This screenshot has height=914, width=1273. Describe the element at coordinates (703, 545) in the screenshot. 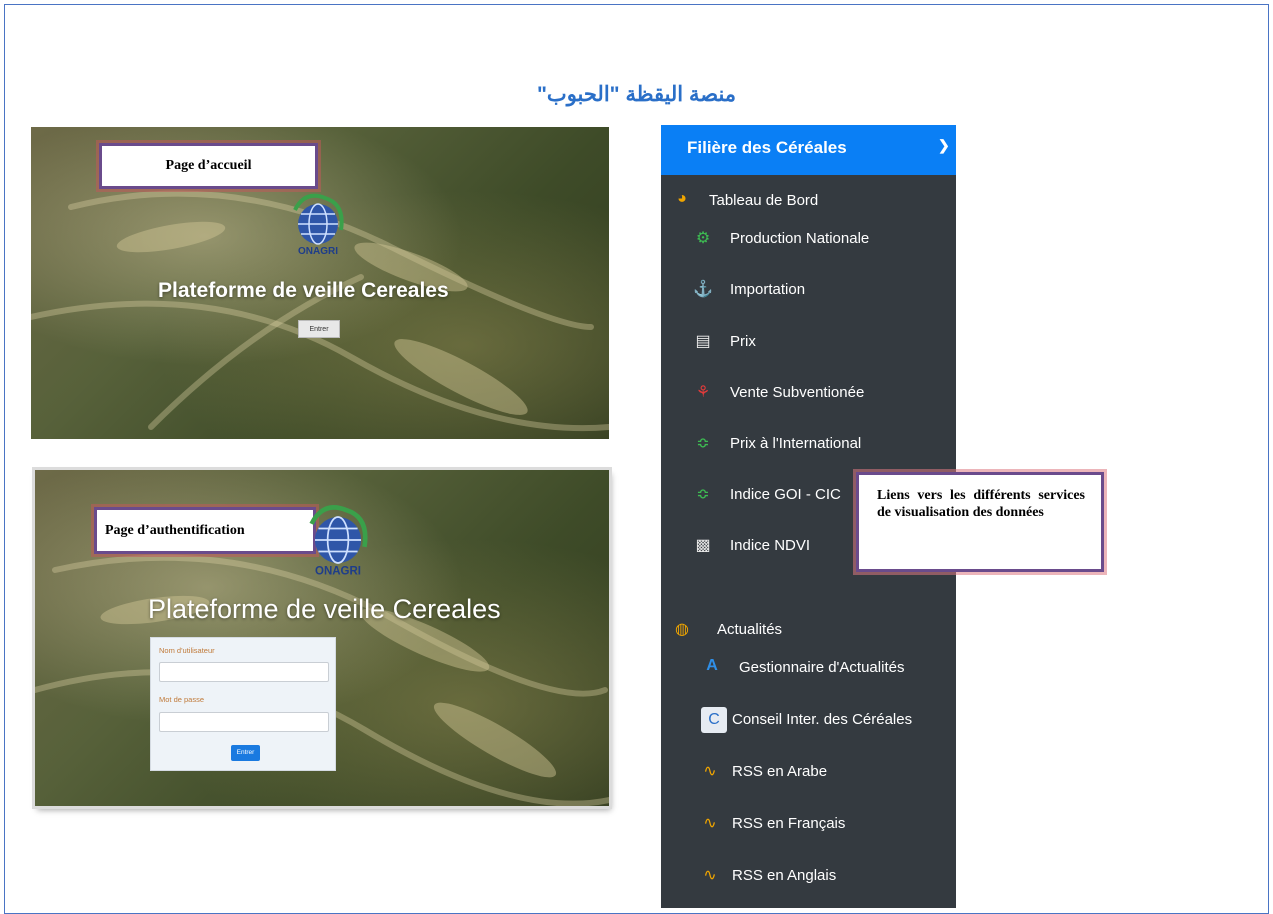

I see `bar-chart-icon: ▩` at that location.